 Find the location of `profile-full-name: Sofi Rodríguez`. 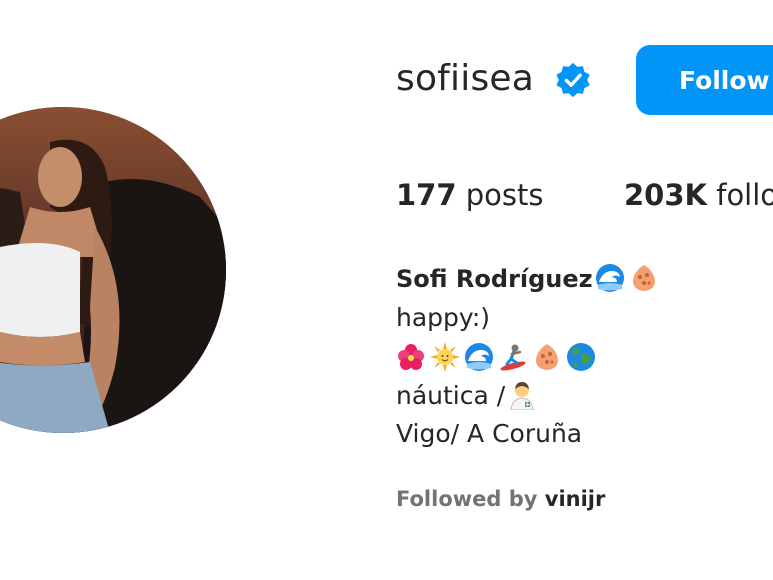

profile-full-name: Sofi Rodríguez is located at coordinates (529, 278).